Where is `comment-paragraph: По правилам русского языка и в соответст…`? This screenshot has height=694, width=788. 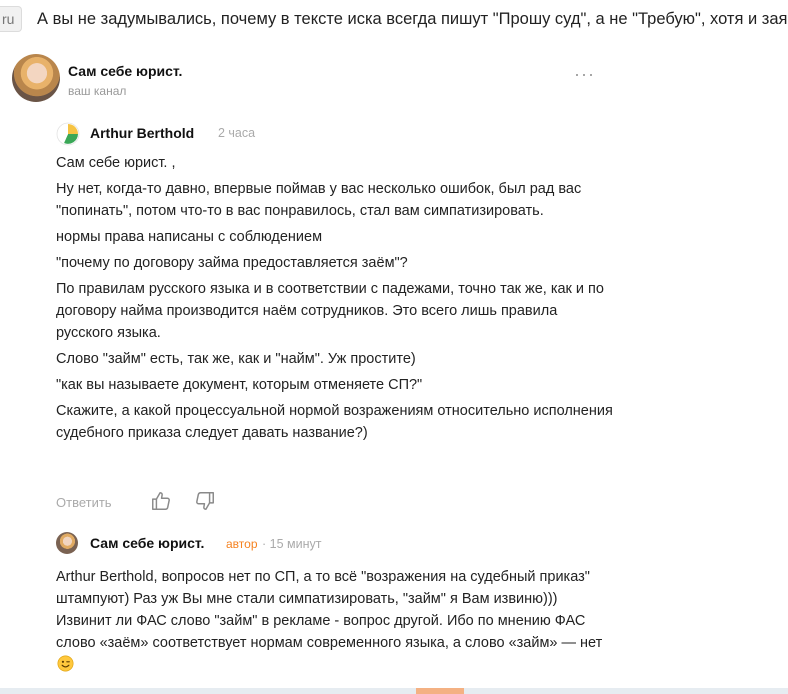 comment-paragraph: По правилам русского языка и в соответст… is located at coordinates (330, 311).